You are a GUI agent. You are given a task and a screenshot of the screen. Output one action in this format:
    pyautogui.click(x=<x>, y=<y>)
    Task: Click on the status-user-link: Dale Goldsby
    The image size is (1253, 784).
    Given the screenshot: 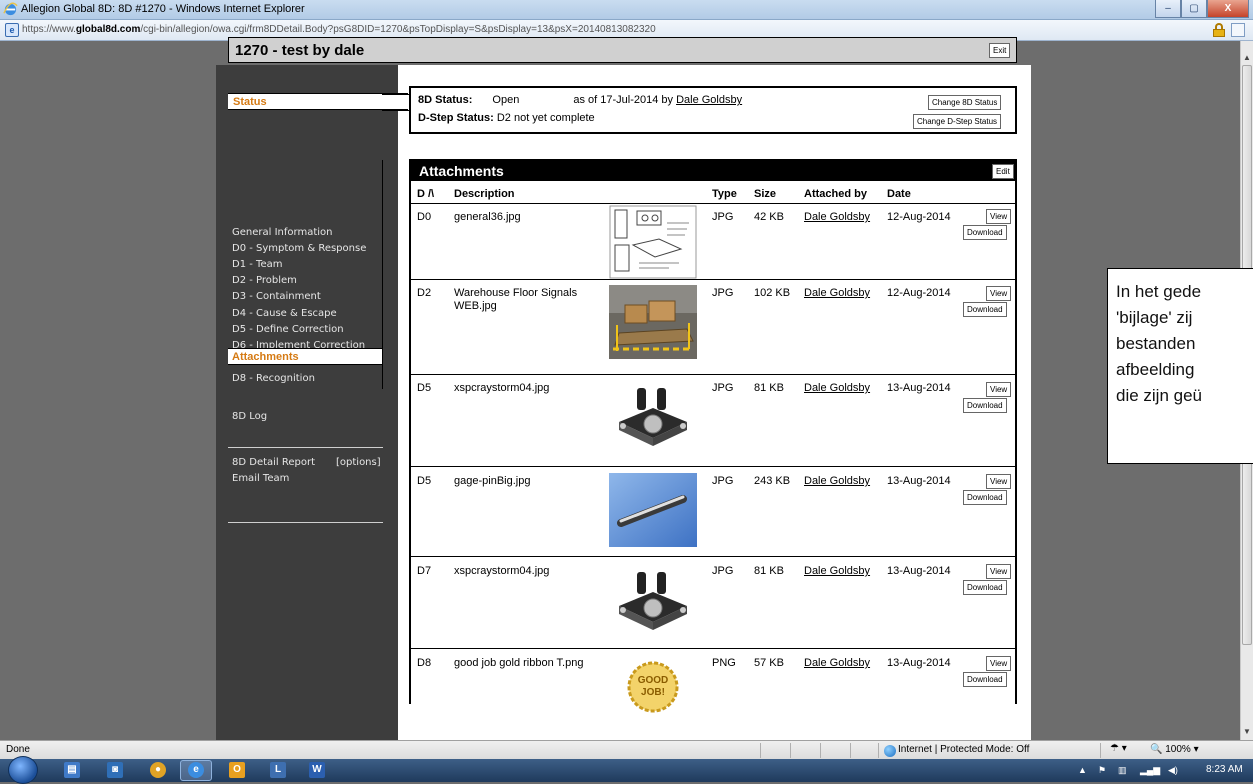 What is the action you would take?
    pyautogui.click(x=709, y=100)
    